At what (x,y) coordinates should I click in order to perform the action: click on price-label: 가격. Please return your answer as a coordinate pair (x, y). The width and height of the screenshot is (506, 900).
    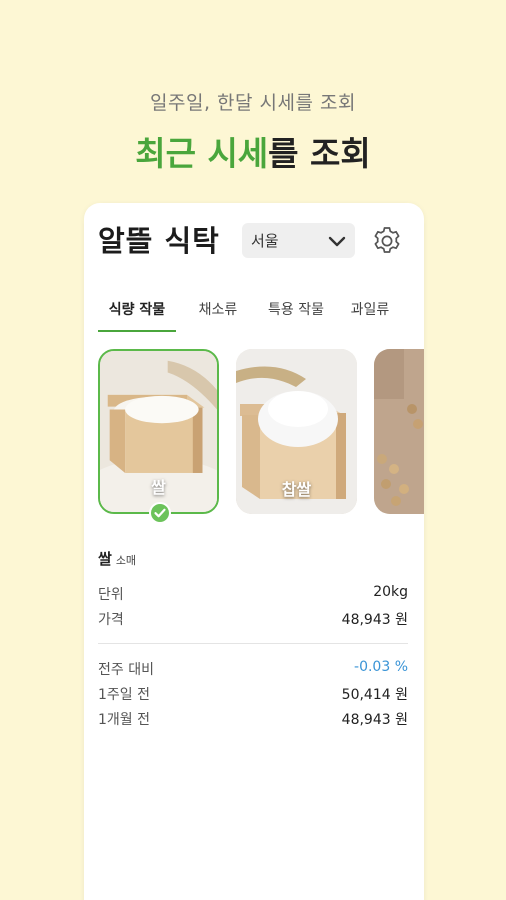
    Looking at the image, I should click on (111, 620).